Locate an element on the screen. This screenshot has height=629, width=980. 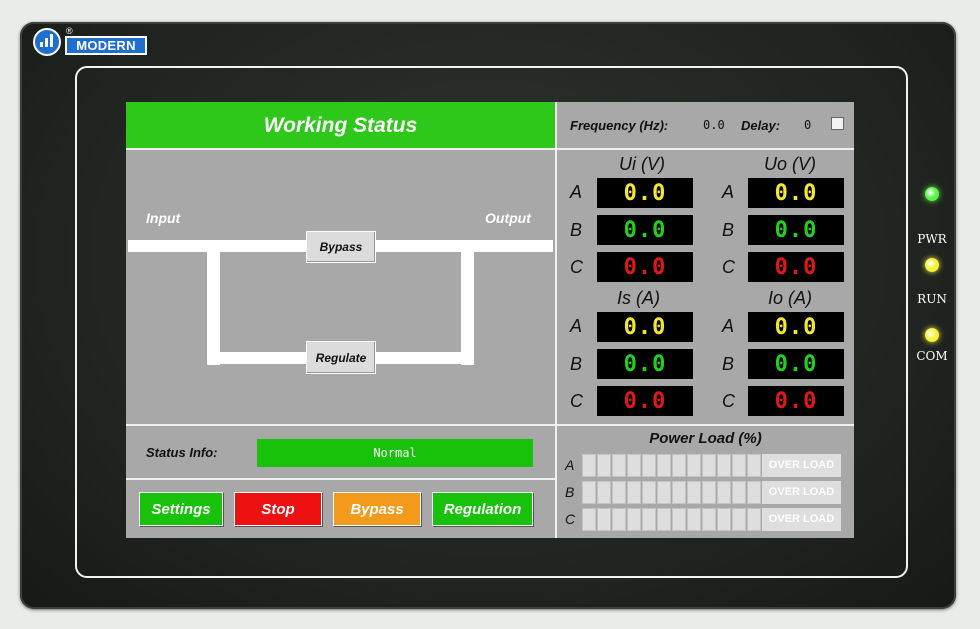
uo-phase-c-label: C is located at coordinates (728, 267).